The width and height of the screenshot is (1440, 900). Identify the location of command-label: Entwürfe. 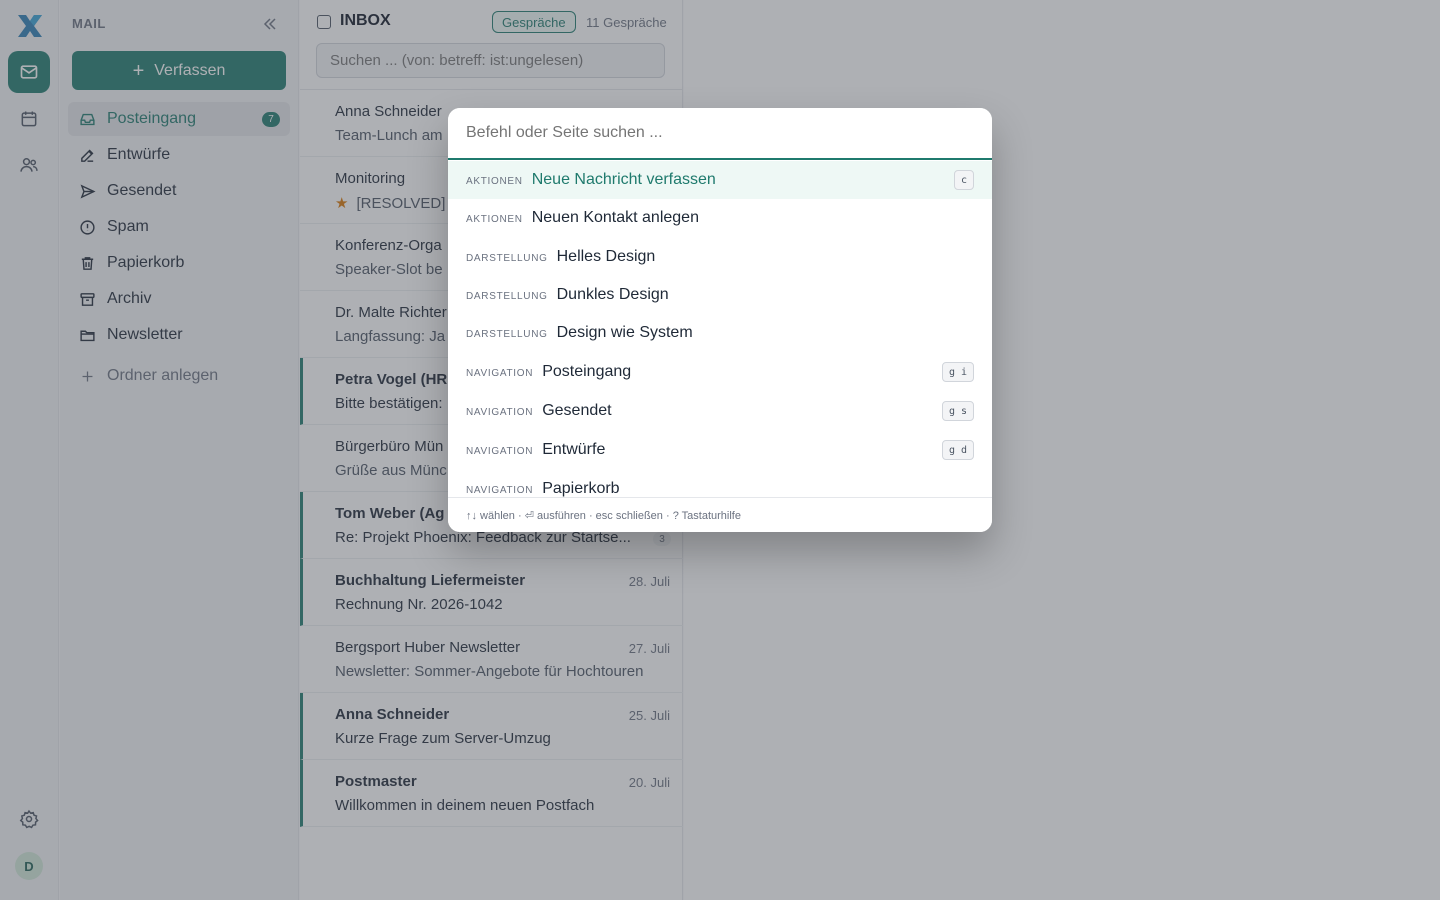
(574, 449).